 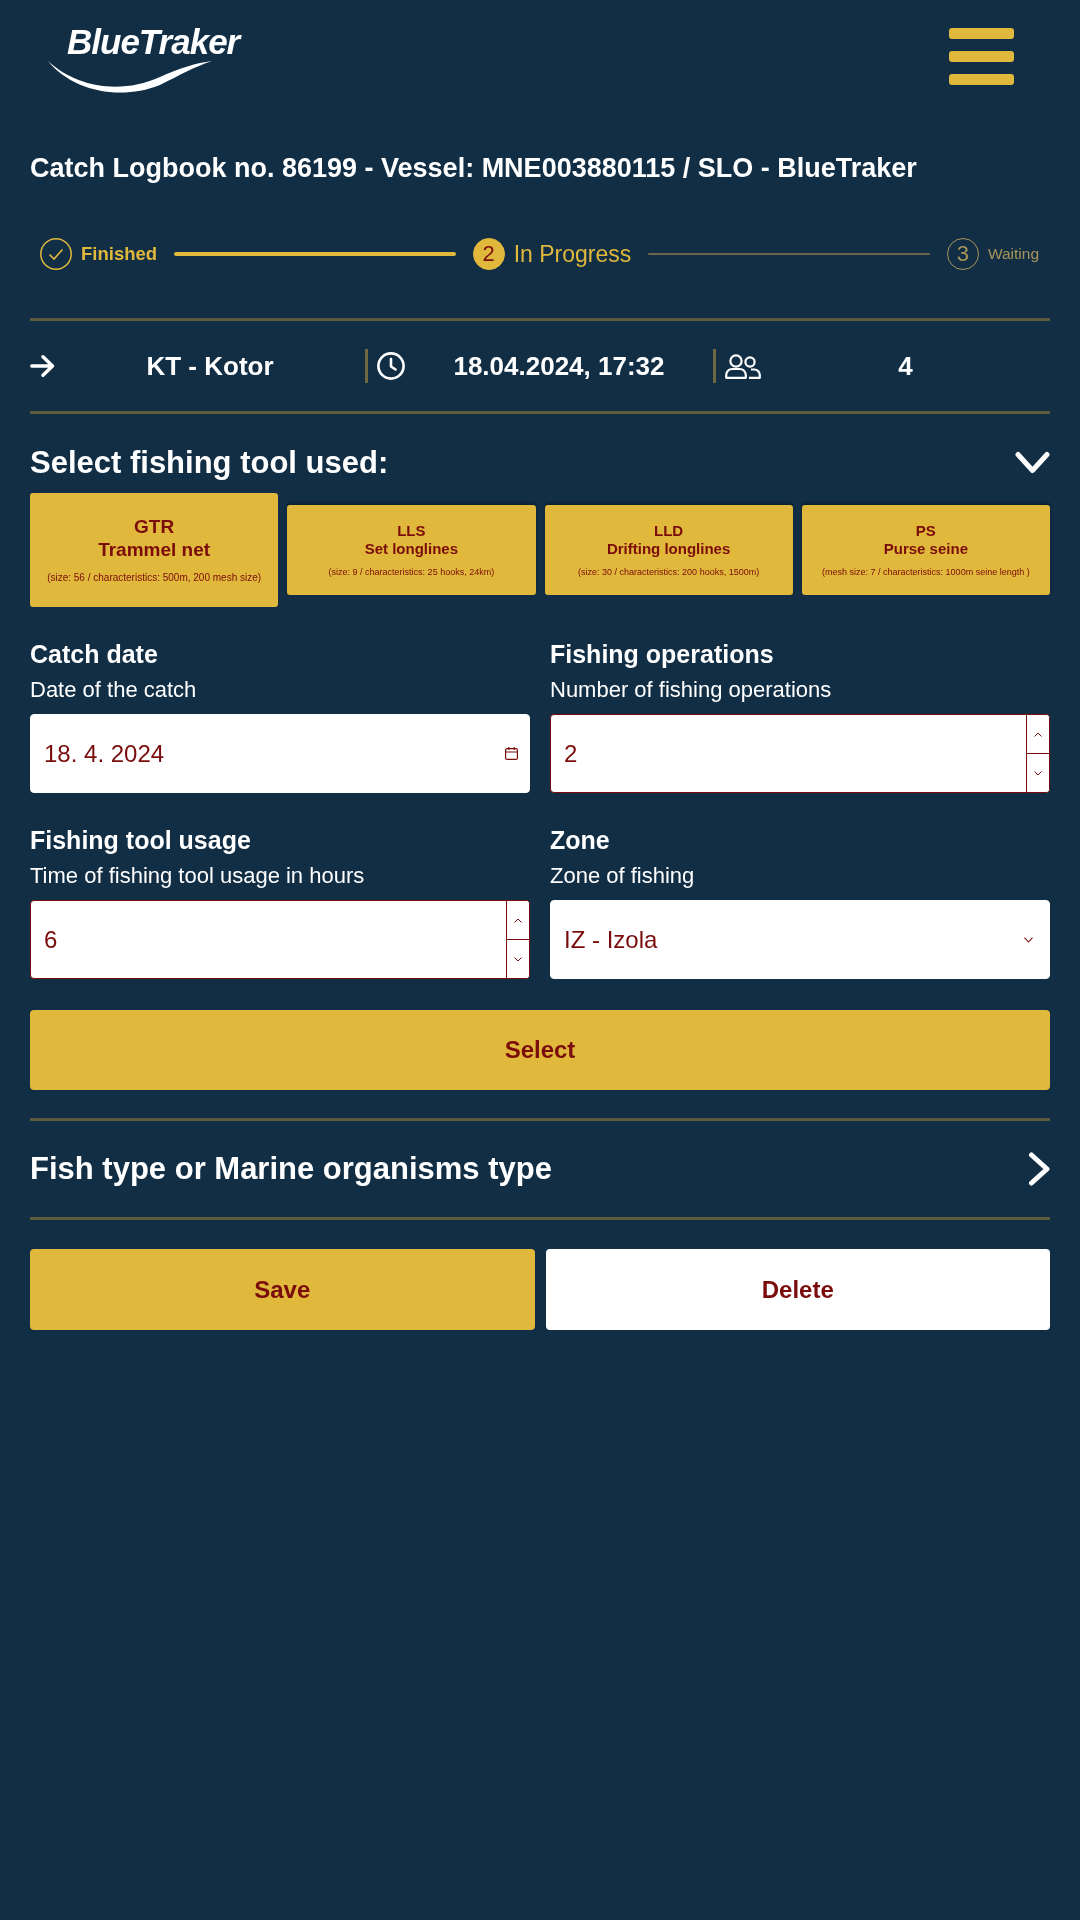 What do you see at coordinates (691, 690) in the screenshot?
I see `field-description: Number of fishing operations` at bounding box center [691, 690].